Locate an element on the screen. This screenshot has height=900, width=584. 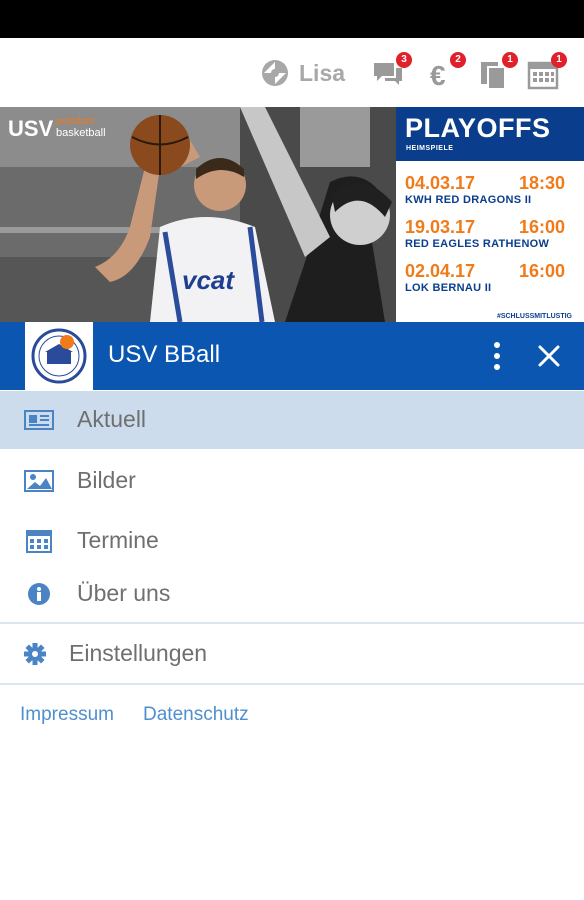
close-icon is located at coordinates (549, 356).